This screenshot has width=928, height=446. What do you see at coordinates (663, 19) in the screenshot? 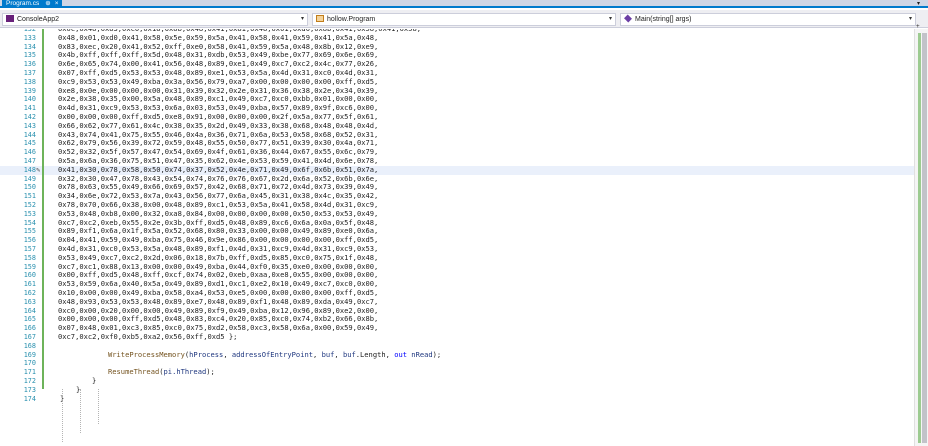
I see `member-name: Main(string[] args)` at bounding box center [663, 19].